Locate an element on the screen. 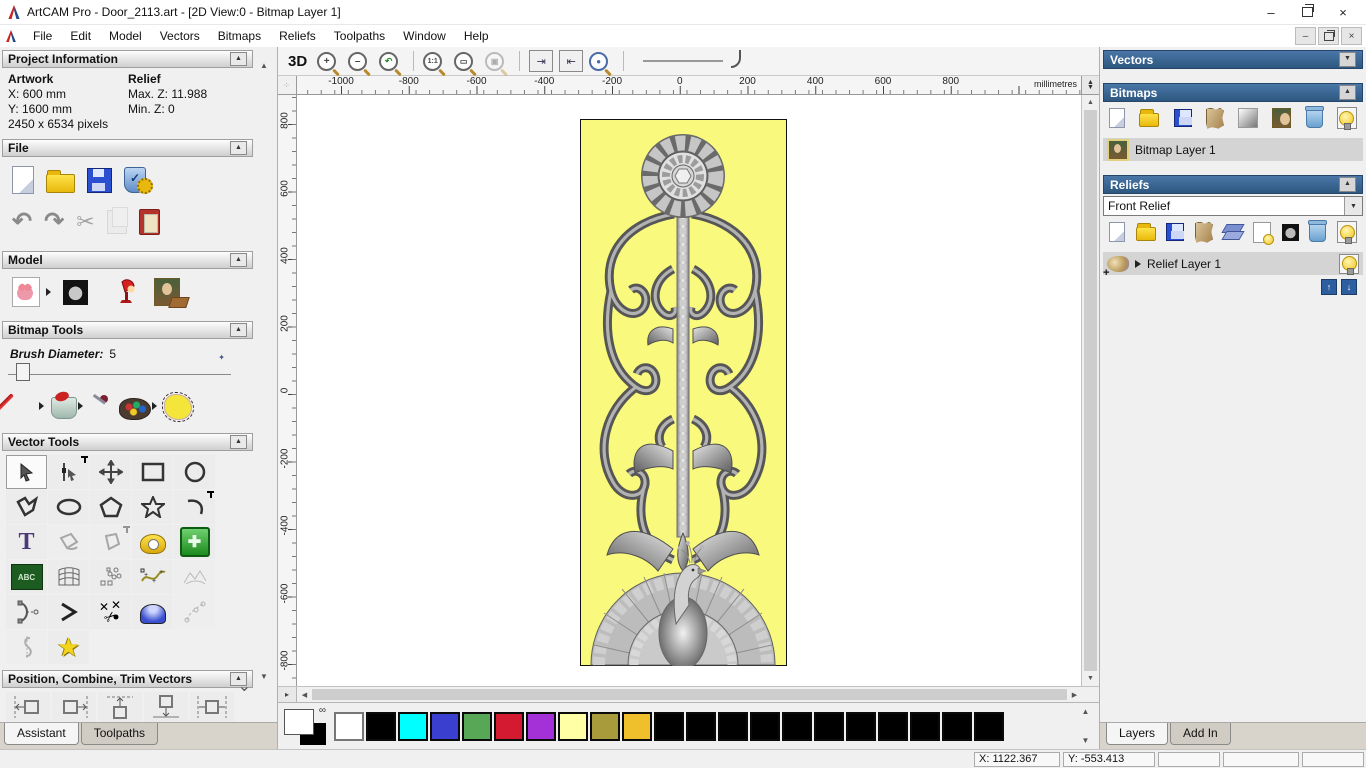 Image resolution: width=1366 pixels, height=768 pixels. menu-file: File is located at coordinates (42, 36).